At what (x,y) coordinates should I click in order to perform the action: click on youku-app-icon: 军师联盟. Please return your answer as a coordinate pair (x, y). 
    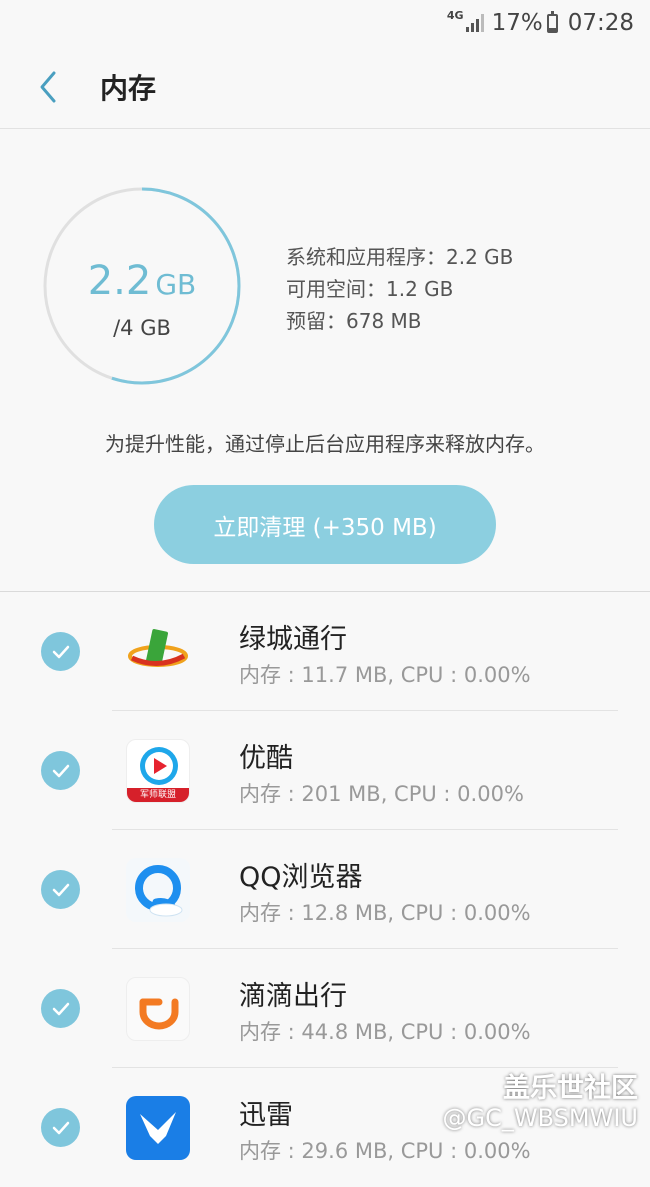
    Looking at the image, I should click on (158, 771).